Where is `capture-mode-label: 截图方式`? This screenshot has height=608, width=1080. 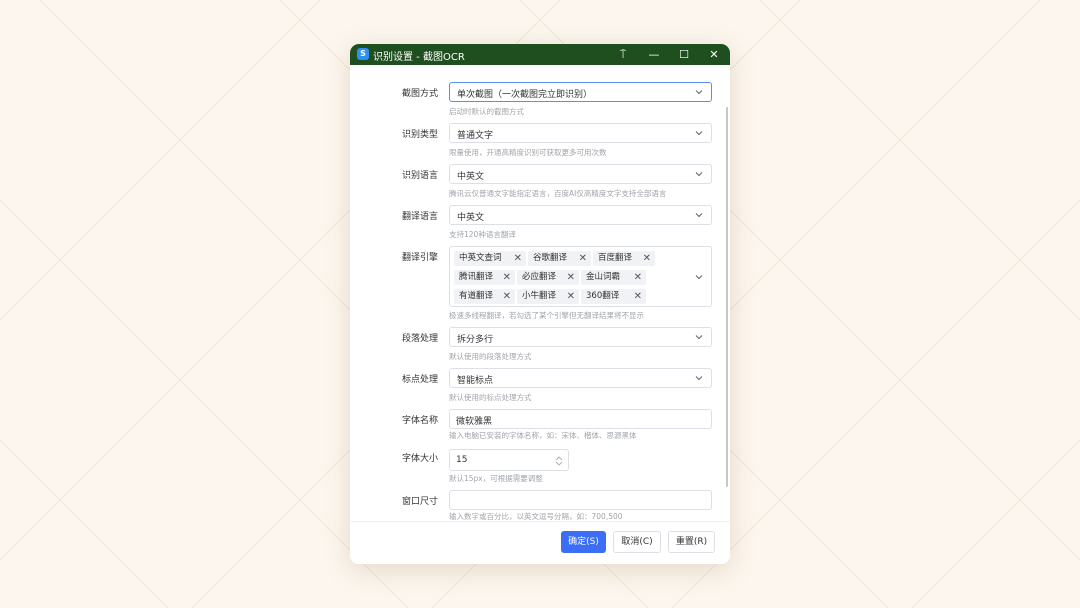
capture-mode-label: 截图方式 is located at coordinates (419, 94).